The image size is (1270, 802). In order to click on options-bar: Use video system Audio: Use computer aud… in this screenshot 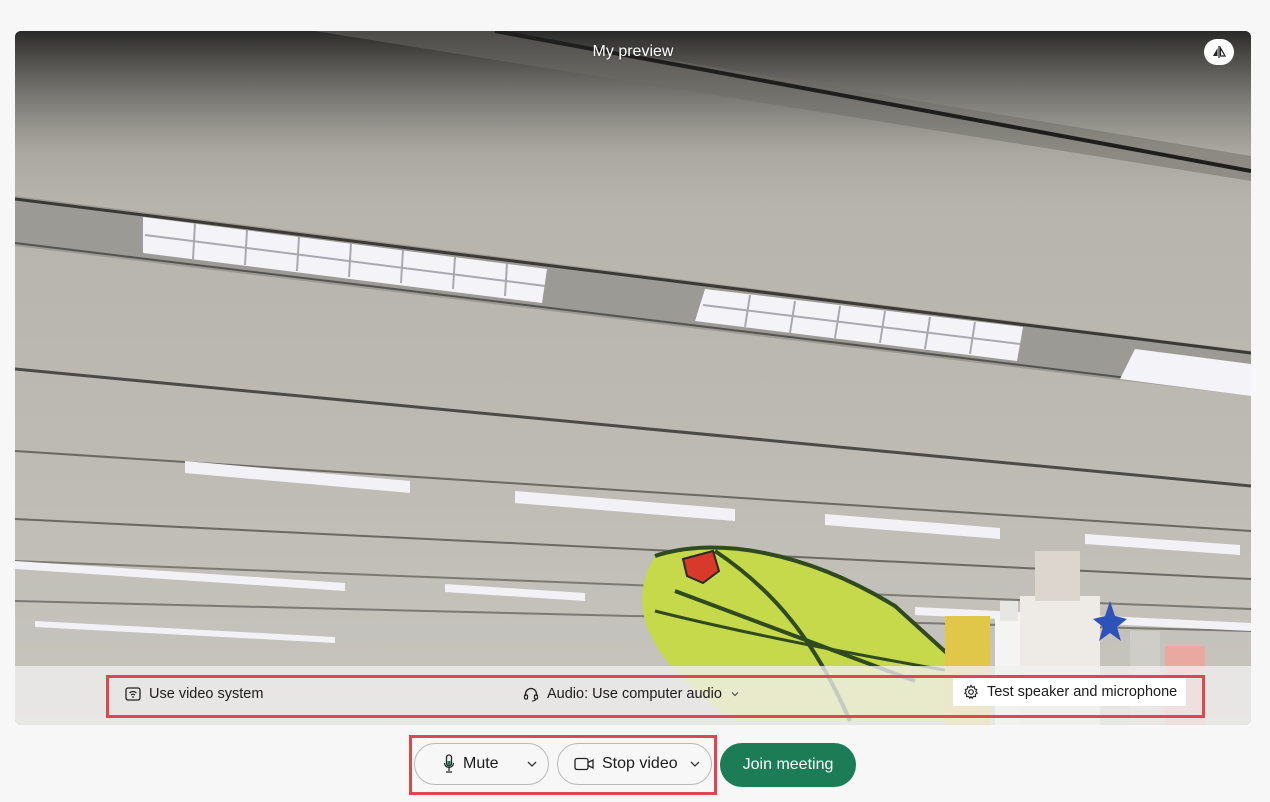, I will do `click(633, 695)`.